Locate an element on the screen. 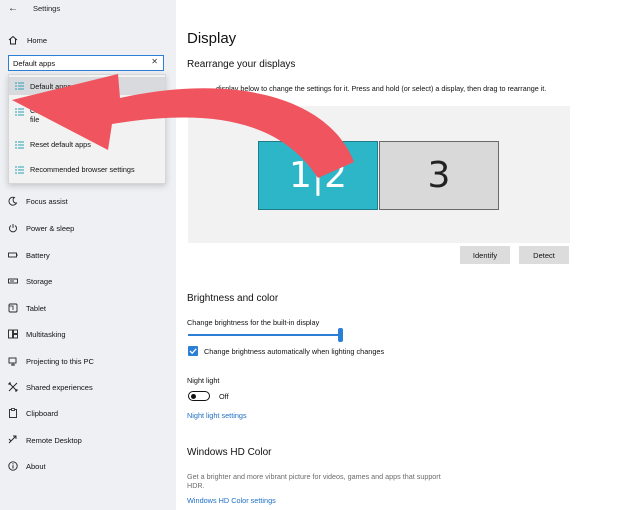 The image size is (628, 510). night-light-label: Night light is located at coordinates (203, 380).